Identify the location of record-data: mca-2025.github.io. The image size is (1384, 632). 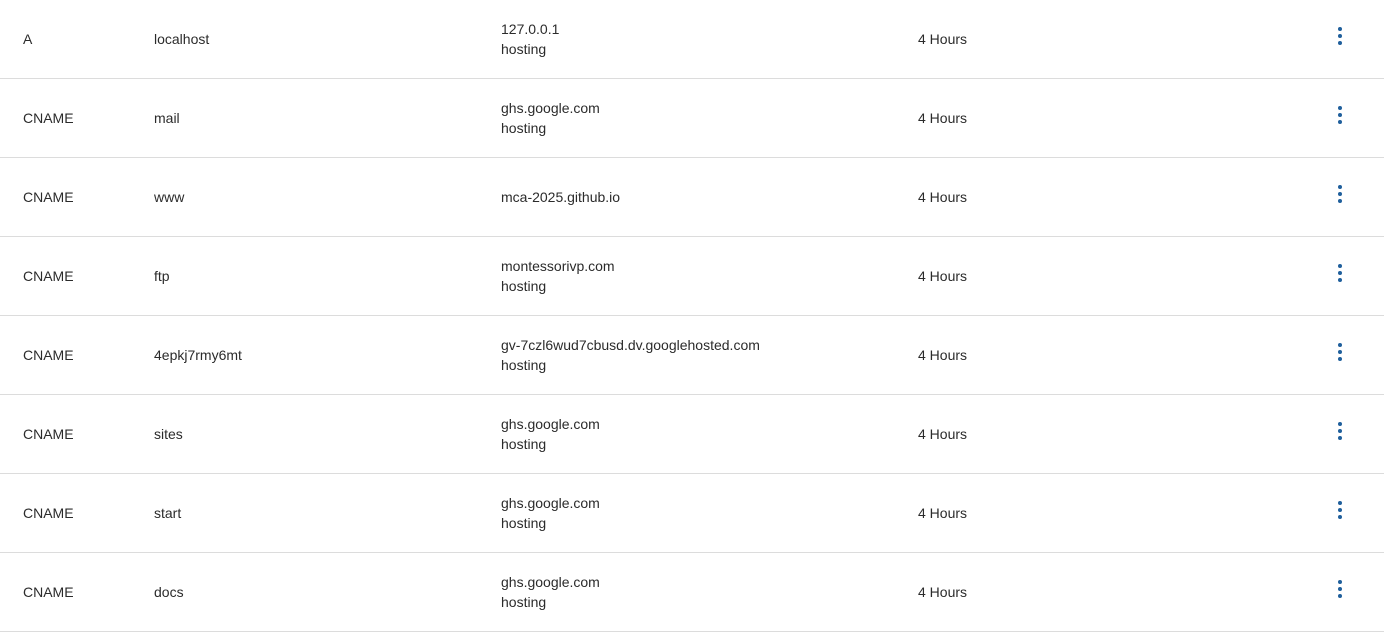
(701, 197).